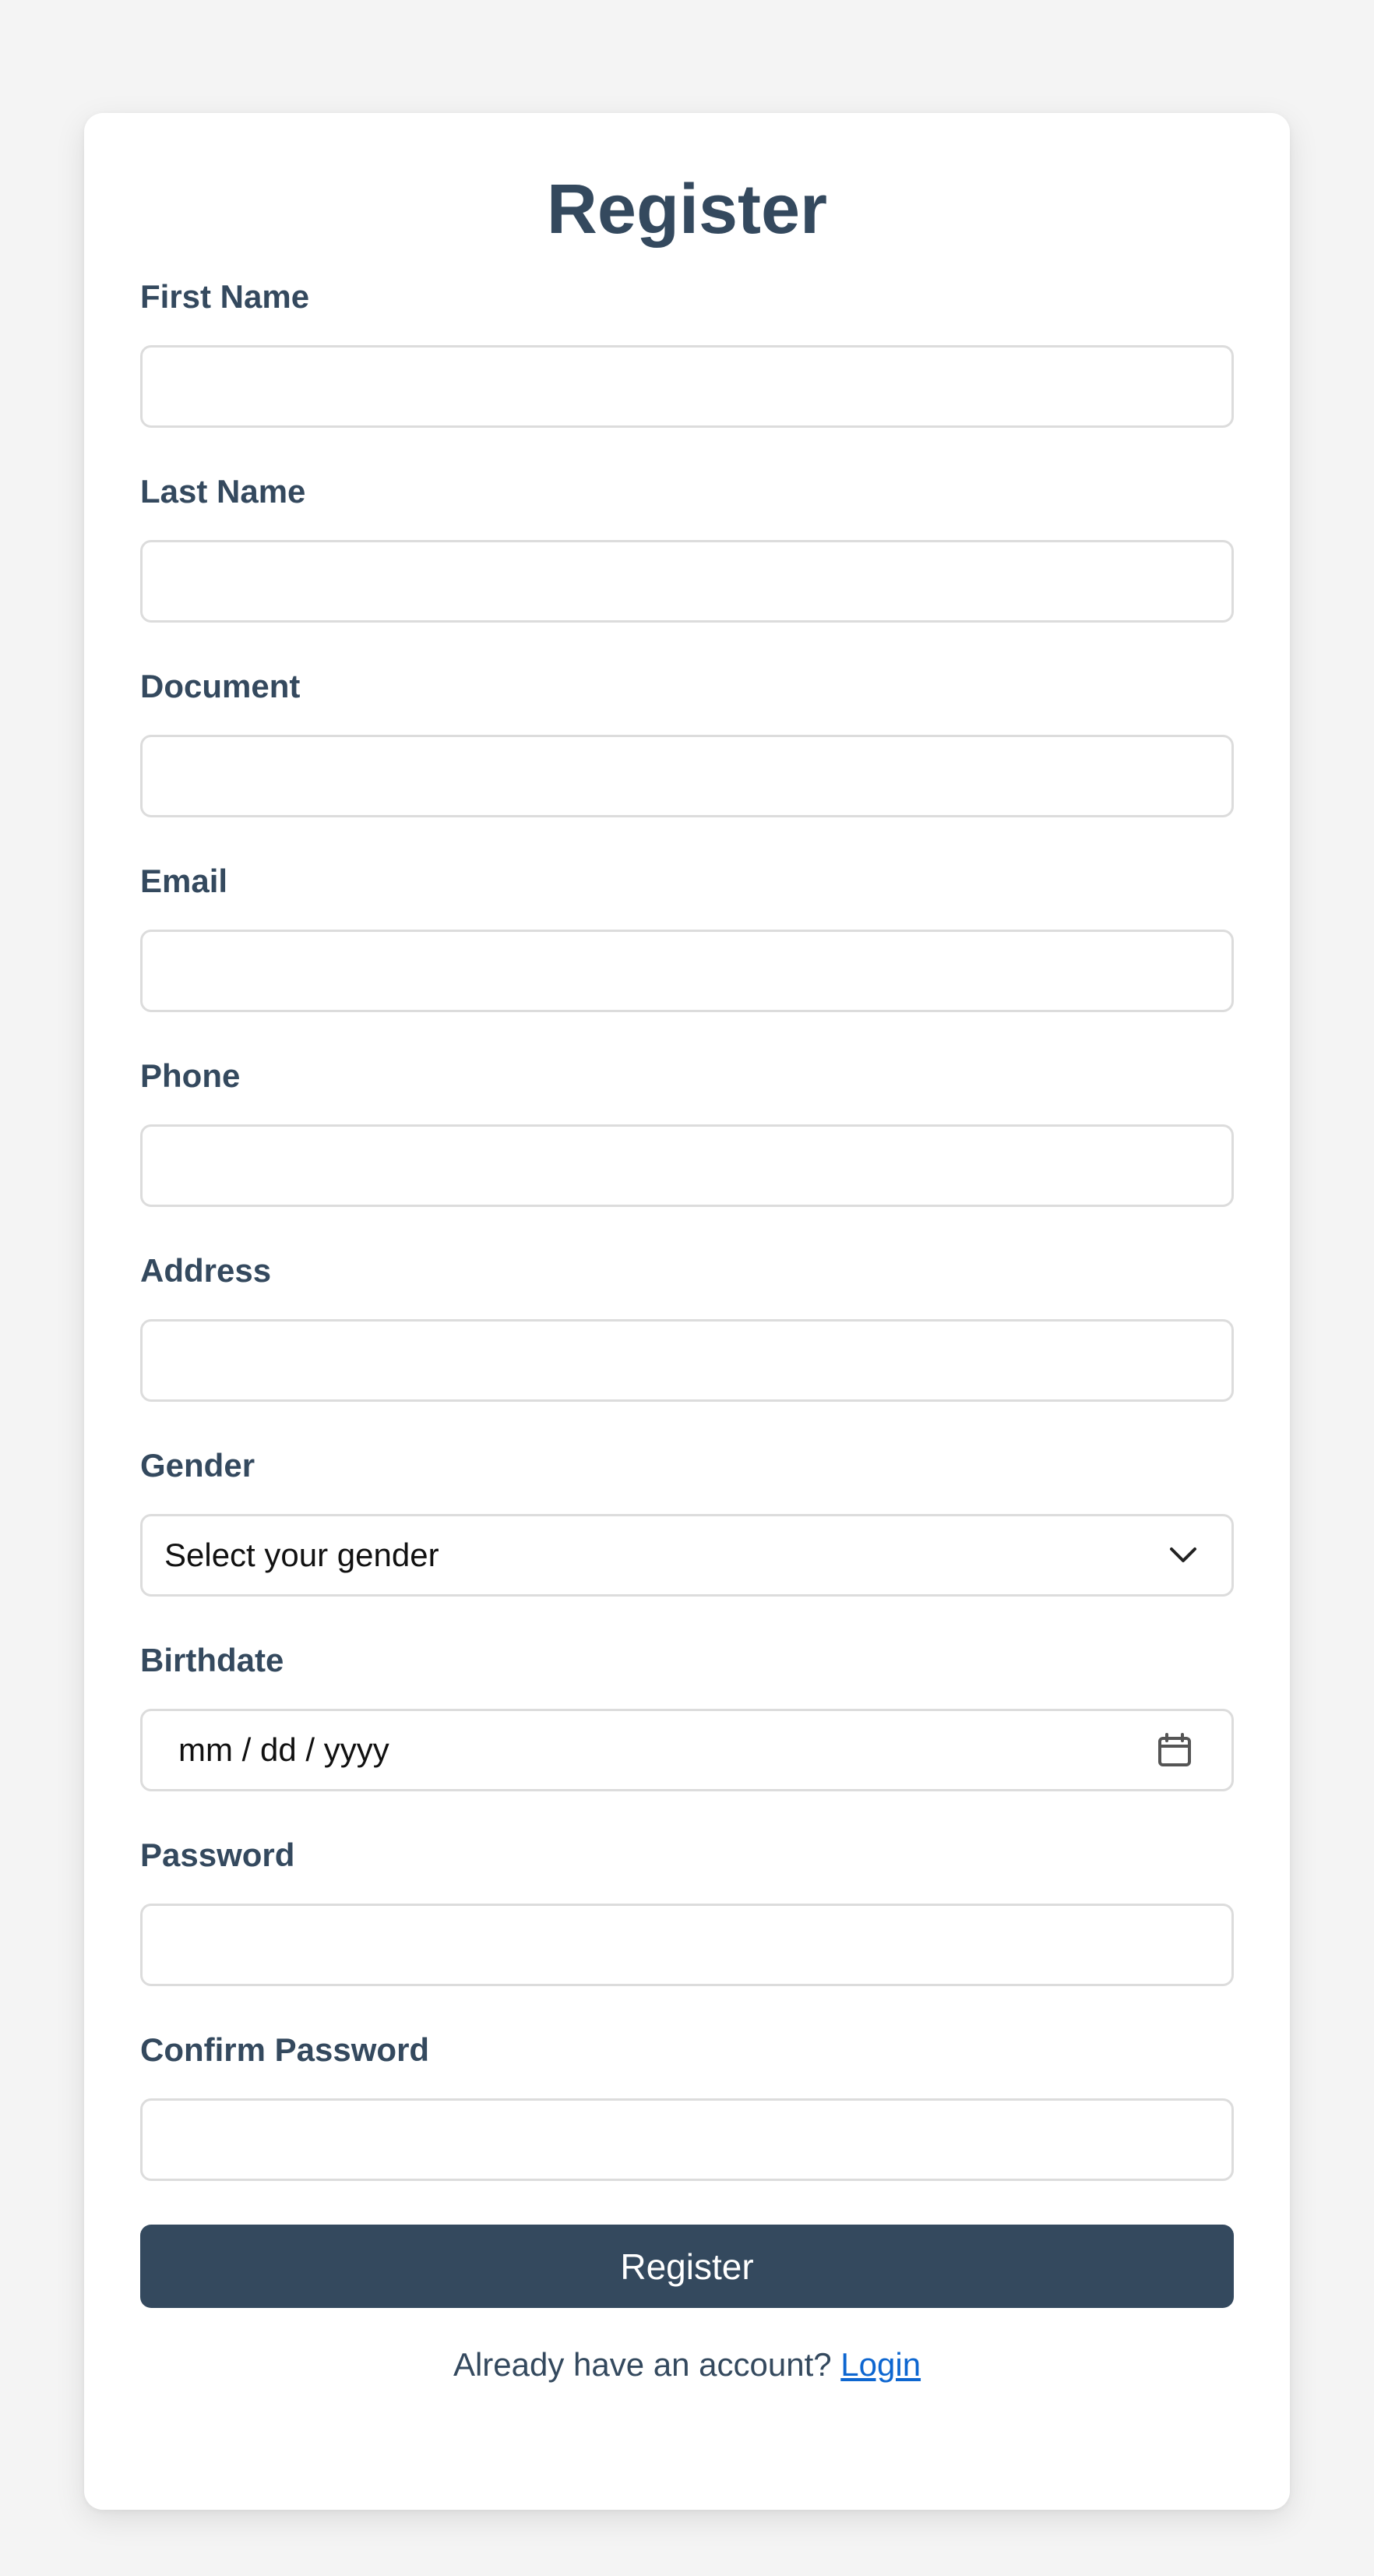  I want to click on first-name-field-group: First Name, so click(687, 375).